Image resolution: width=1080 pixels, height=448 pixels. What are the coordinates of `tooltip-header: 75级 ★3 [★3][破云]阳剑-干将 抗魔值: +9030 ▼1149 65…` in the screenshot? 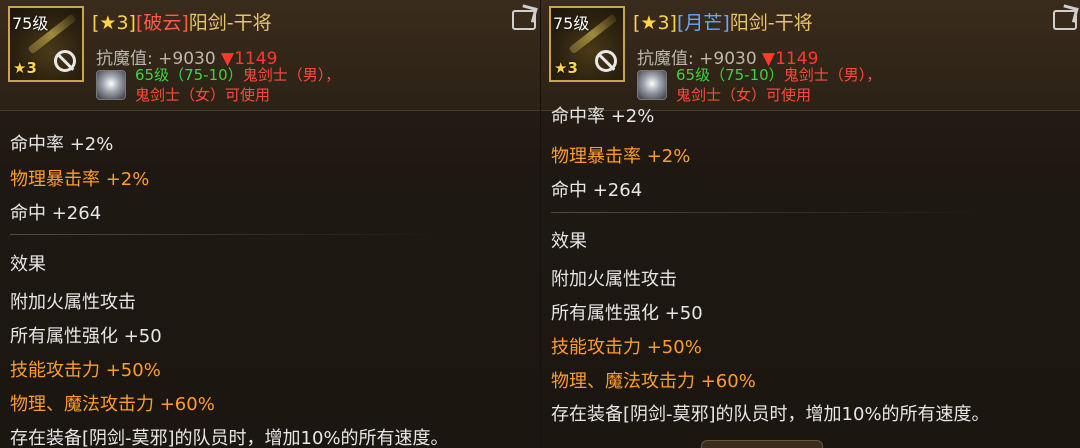 It's located at (270, 55).